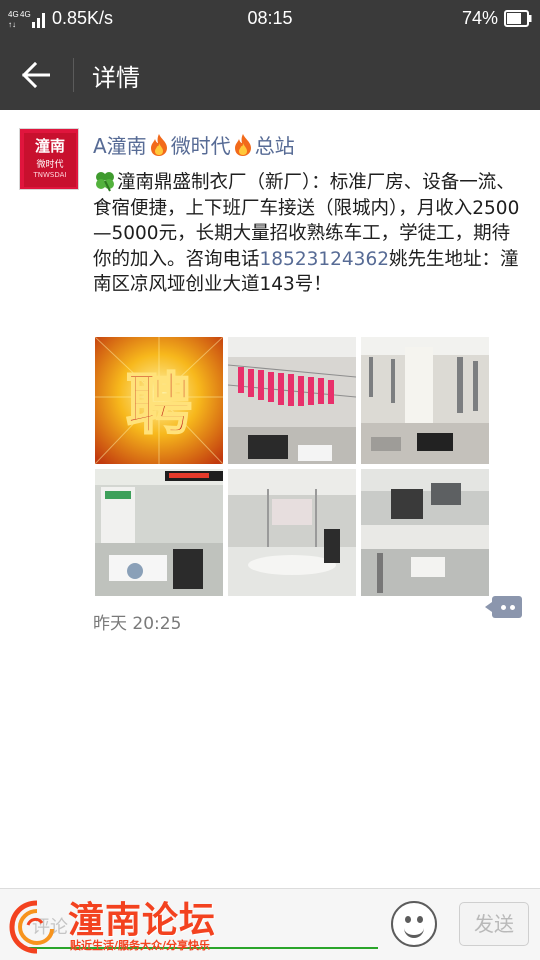 The height and width of the screenshot is (960, 540). I want to click on avatar-text-1: 潼南, so click(49, 146).